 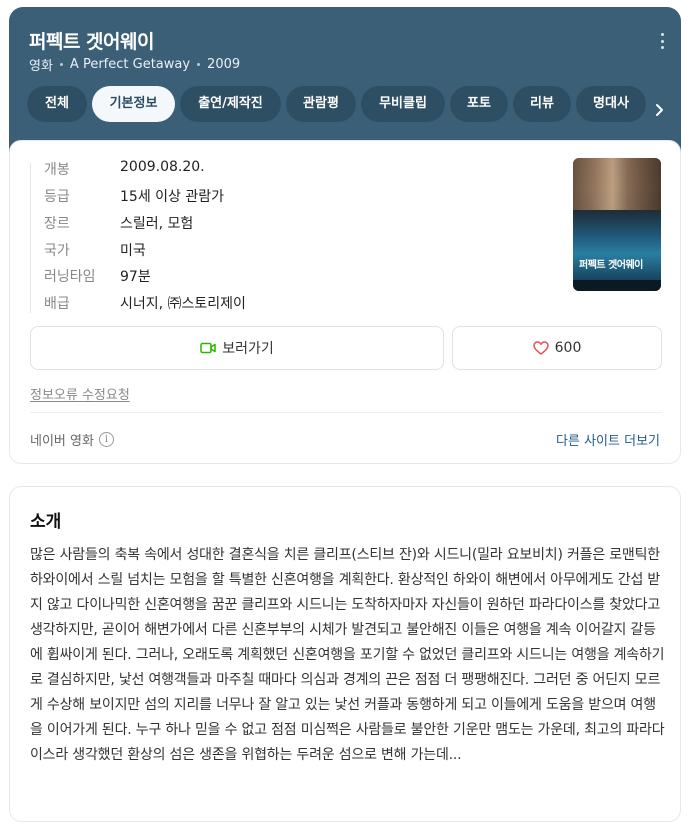 I want to click on tab-bar: 전체 기본정보 출연/제작진 관람평 무비클립 포토 리뷰 명대사, so click(x=339, y=104).